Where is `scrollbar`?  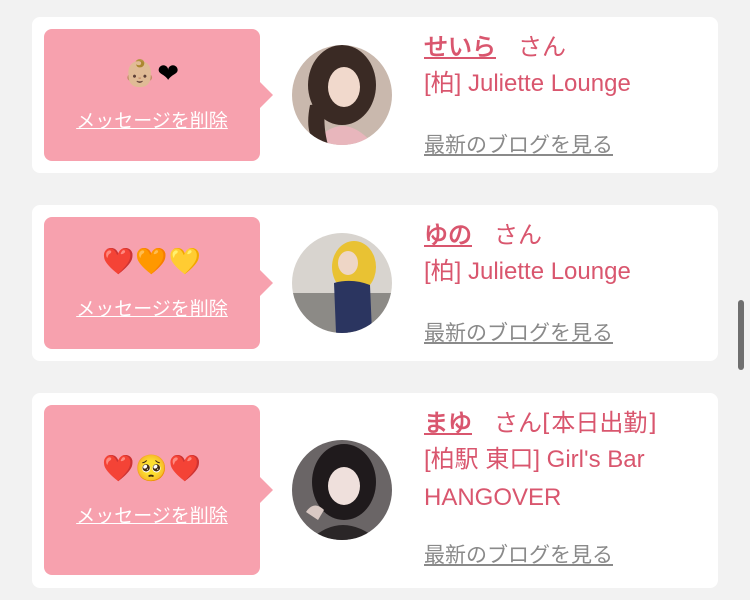 scrollbar is located at coordinates (741, 335).